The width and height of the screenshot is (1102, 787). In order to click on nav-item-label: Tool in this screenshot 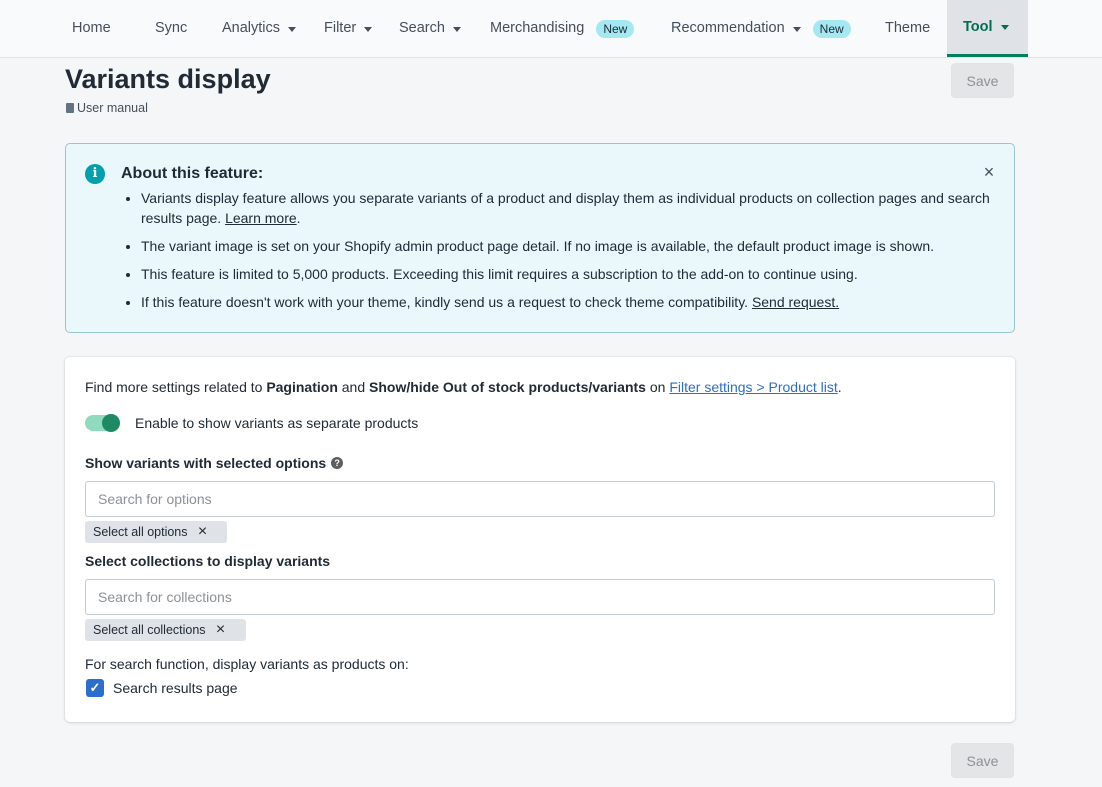, I will do `click(978, 27)`.